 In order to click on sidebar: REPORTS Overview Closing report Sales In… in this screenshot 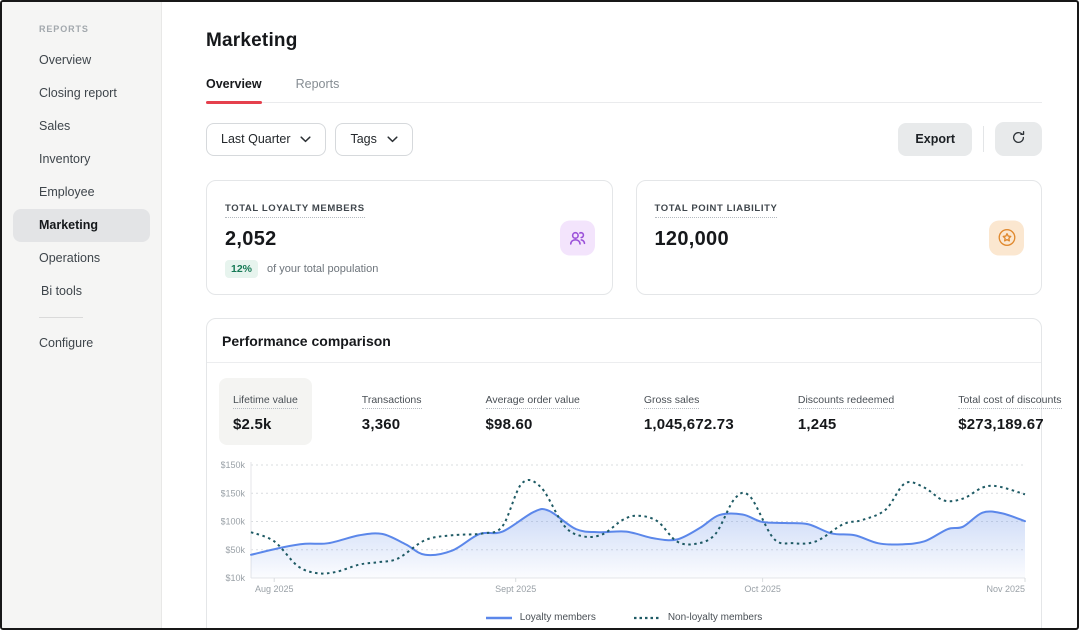, I will do `click(82, 315)`.